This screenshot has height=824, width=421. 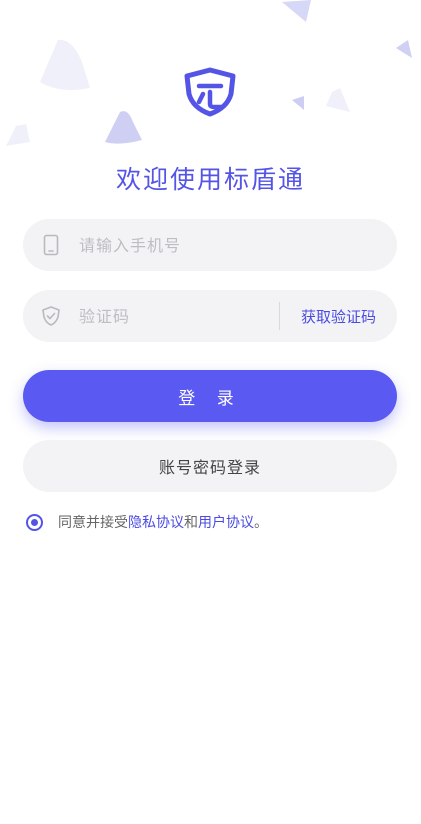 What do you see at coordinates (93, 523) in the screenshot?
I see `agreement-prefix: 同意并接受` at bounding box center [93, 523].